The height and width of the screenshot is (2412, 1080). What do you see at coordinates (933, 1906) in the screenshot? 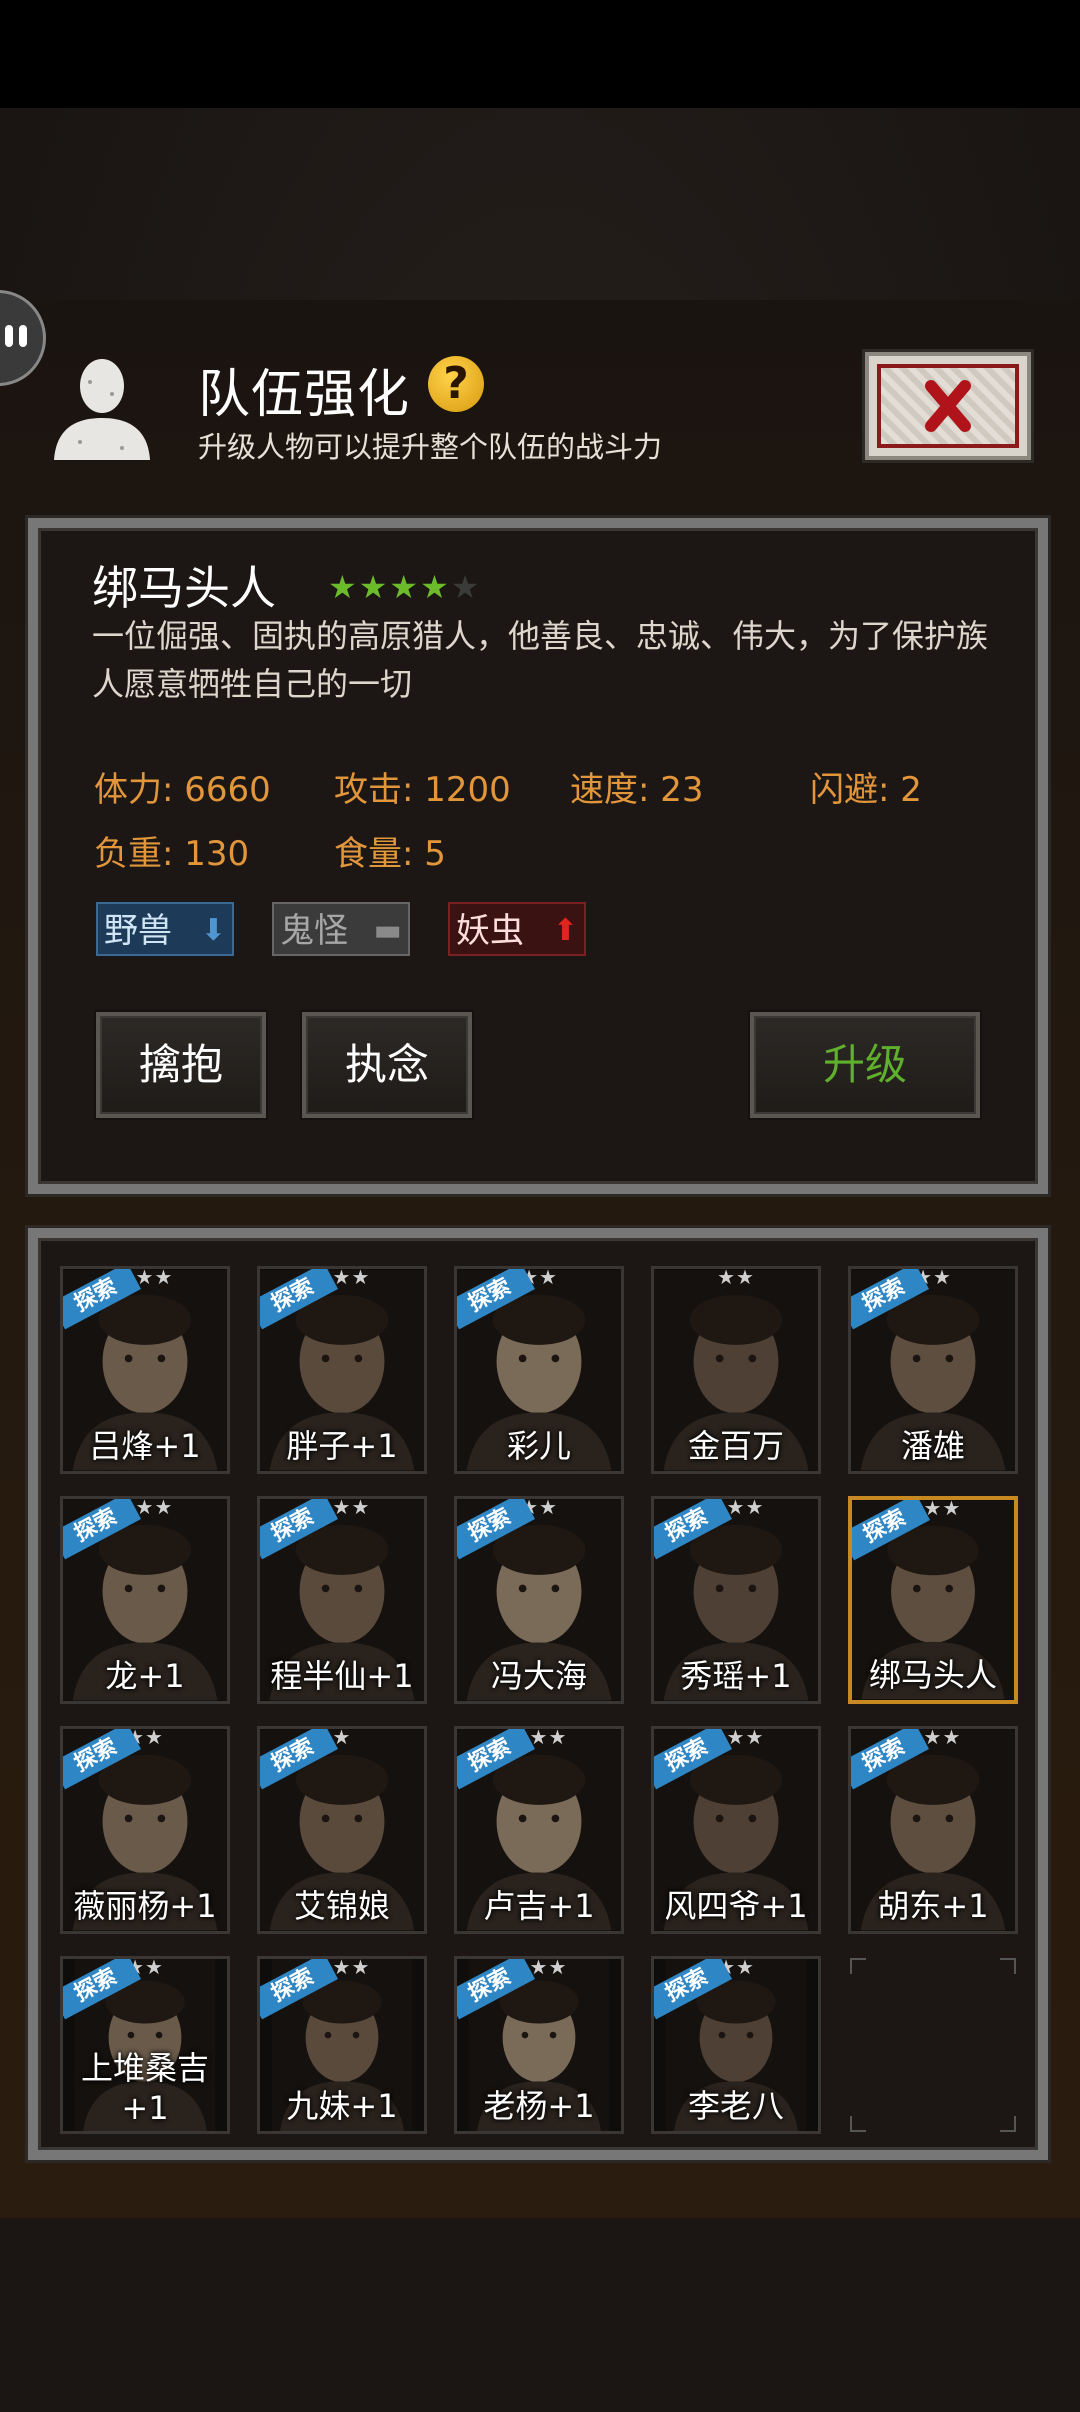
I see `character-name: 胡东+1` at bounding box center [933, 1906].